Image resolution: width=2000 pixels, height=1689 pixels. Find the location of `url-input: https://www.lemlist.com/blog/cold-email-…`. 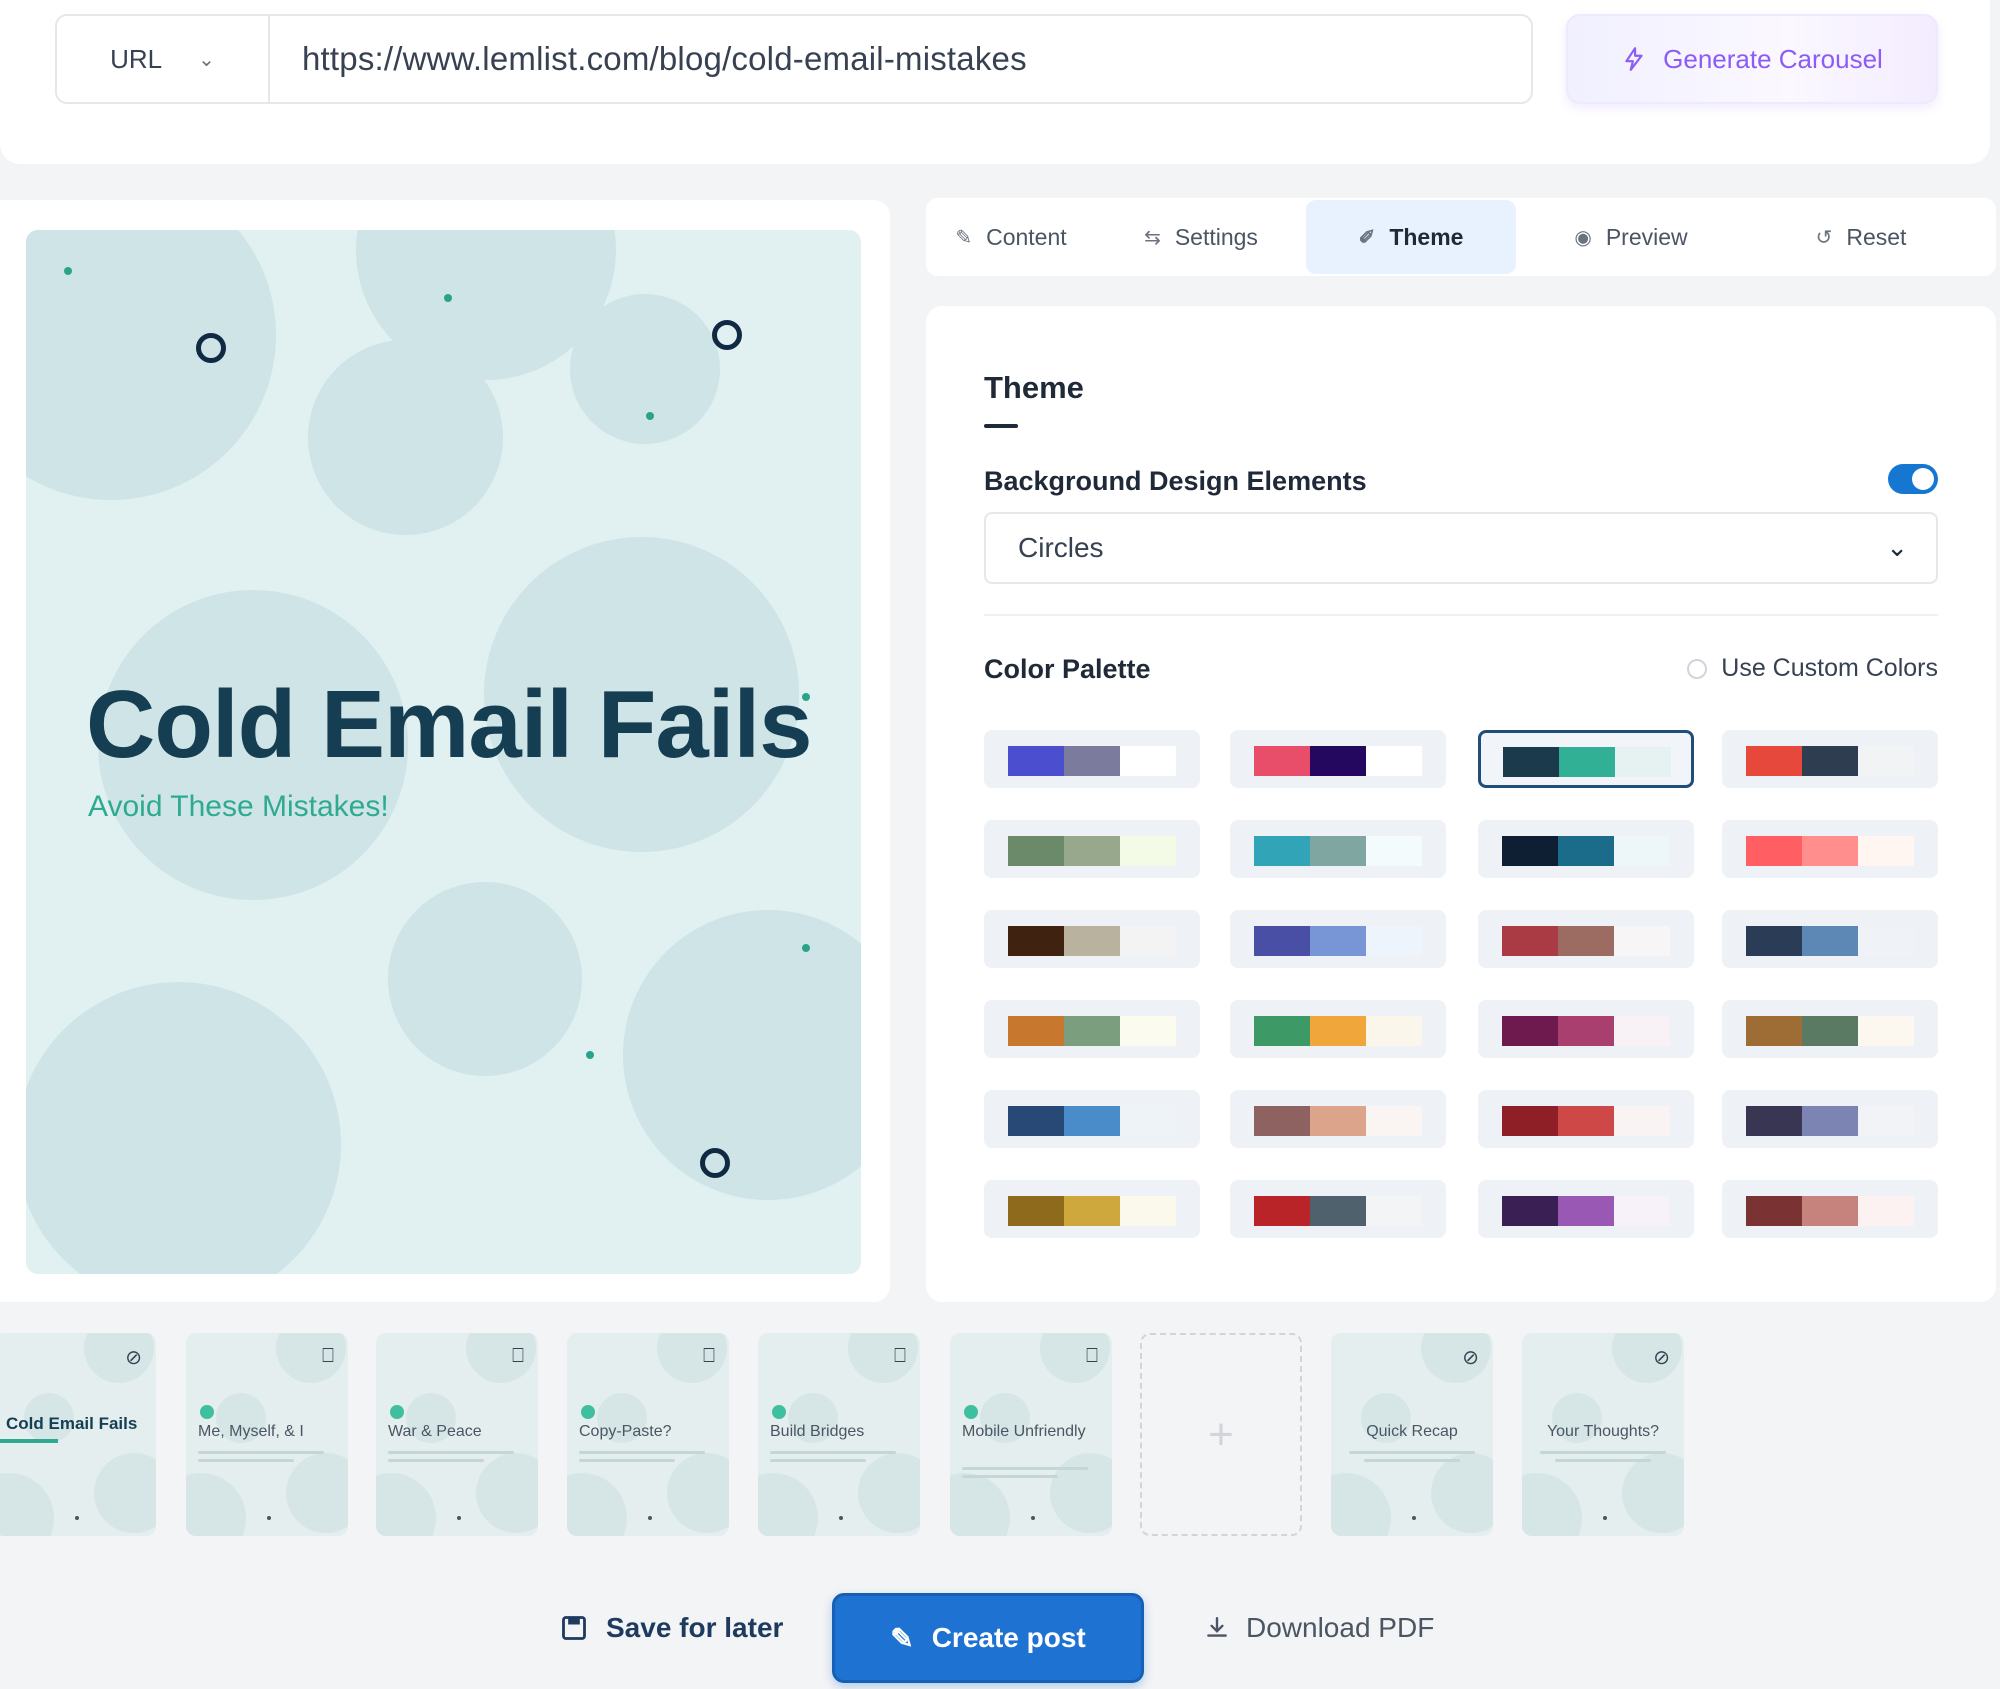

url-input: https://www.lemlist.com/blog/cold-email-… is located at coordinates (900, 59).